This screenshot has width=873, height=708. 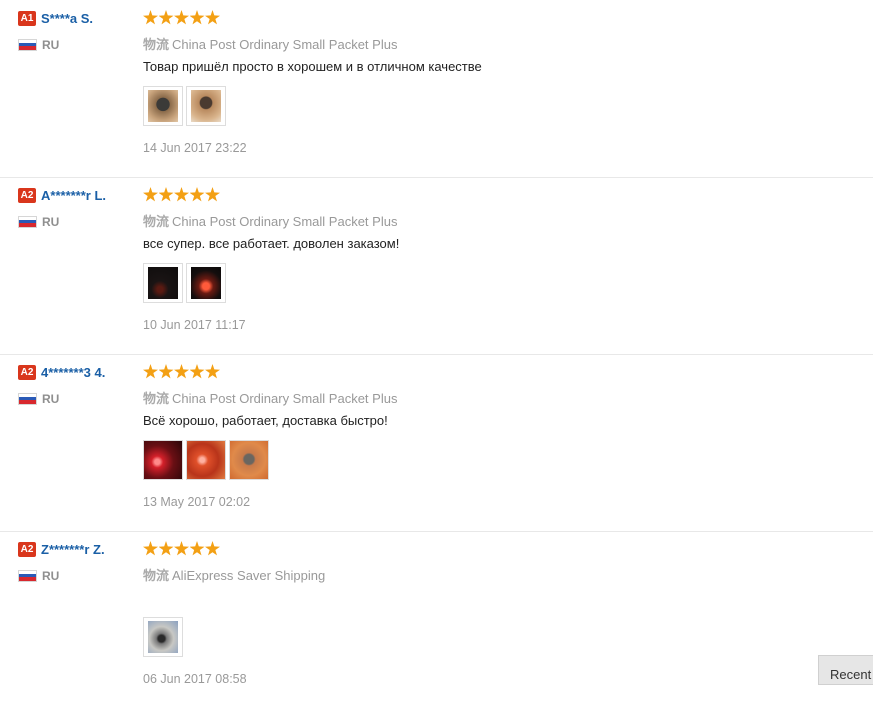 What do you see at coordinates (503, 574) in the screenshot?
I see `shipping-info: 物流 AliExpress Saver Shipping` at bounding box center [503, 574].